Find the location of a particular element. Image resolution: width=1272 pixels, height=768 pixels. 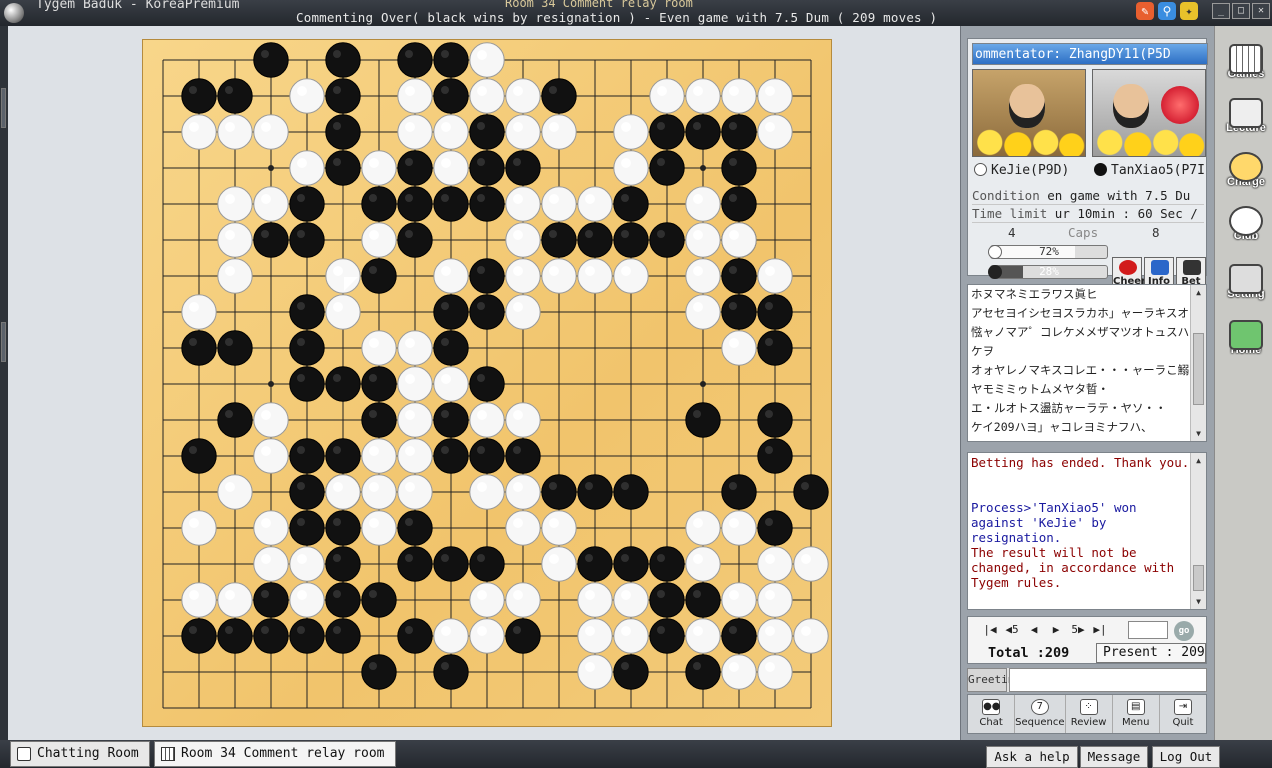

forward-5-button: 5▶ is located at coordinates (1078, 629).